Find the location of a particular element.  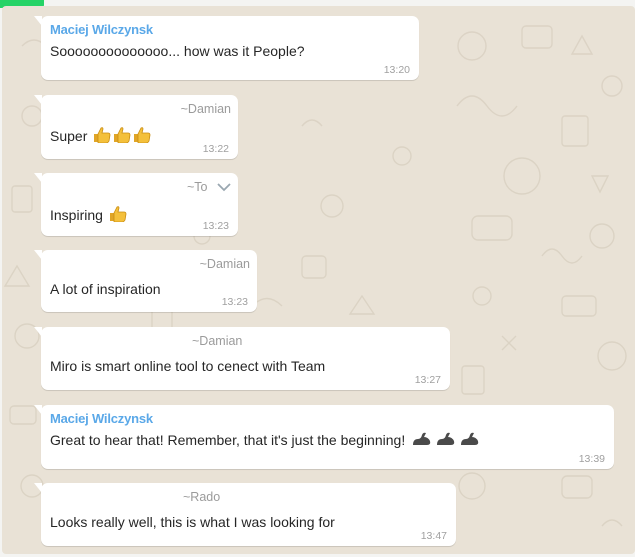

message-time: 13:27 is located at coordinates (427, 380).